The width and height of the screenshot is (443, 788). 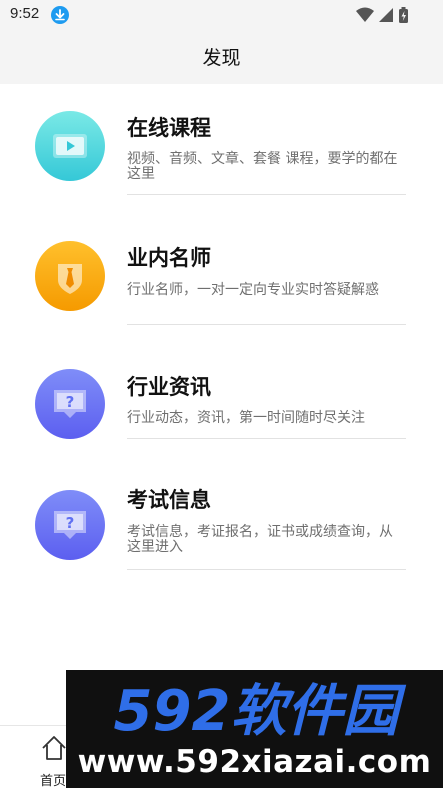 I want to click on item-title: 行业资讯, so click(x=169, y=387).